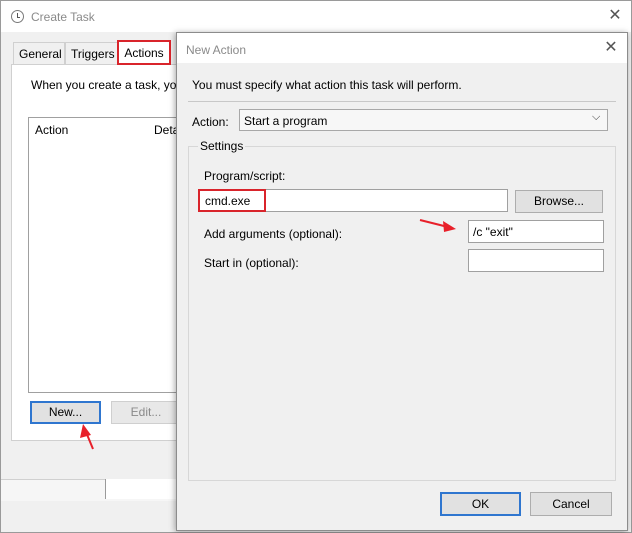 The height and width of the screenshot is (533, 632). I want to click on create-task-titlebar: Create Task ✕, so click(316, 16).